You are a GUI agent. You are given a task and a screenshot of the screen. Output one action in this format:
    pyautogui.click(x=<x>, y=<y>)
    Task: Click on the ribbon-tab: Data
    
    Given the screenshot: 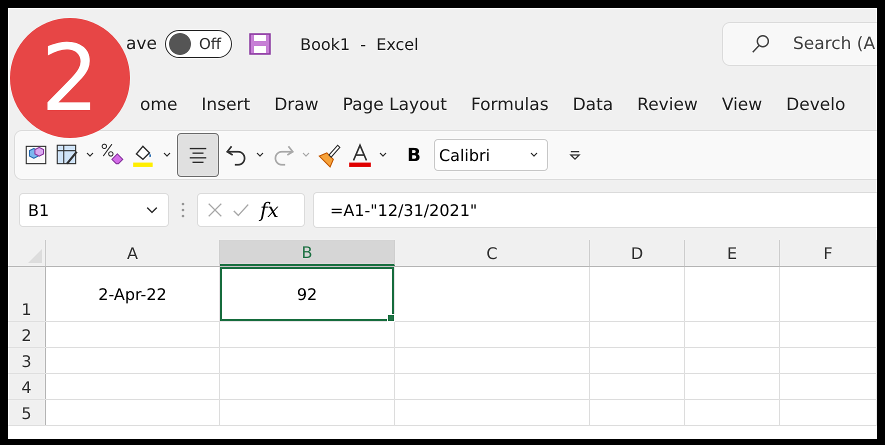 What is the action you would take?
    pyautogui.click(x=593, y=105)
    